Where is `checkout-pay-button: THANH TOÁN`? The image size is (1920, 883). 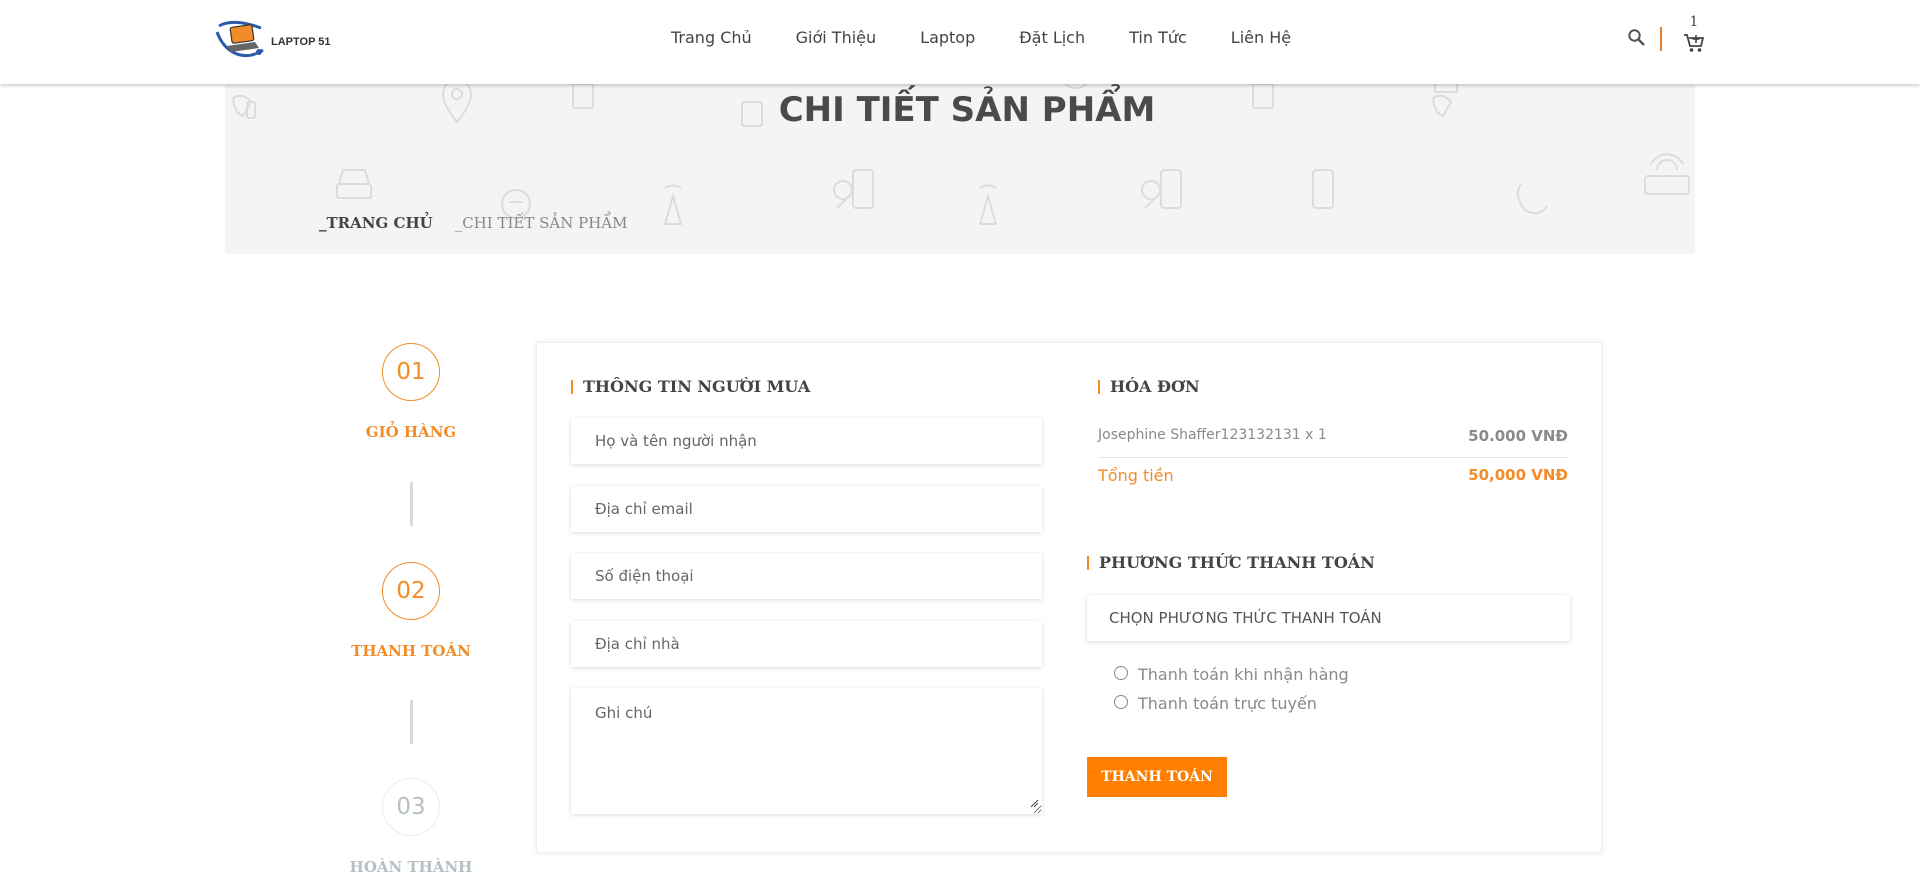
checkout-pay-button: THANH TOÁN is located at coordinates (1157, 777).